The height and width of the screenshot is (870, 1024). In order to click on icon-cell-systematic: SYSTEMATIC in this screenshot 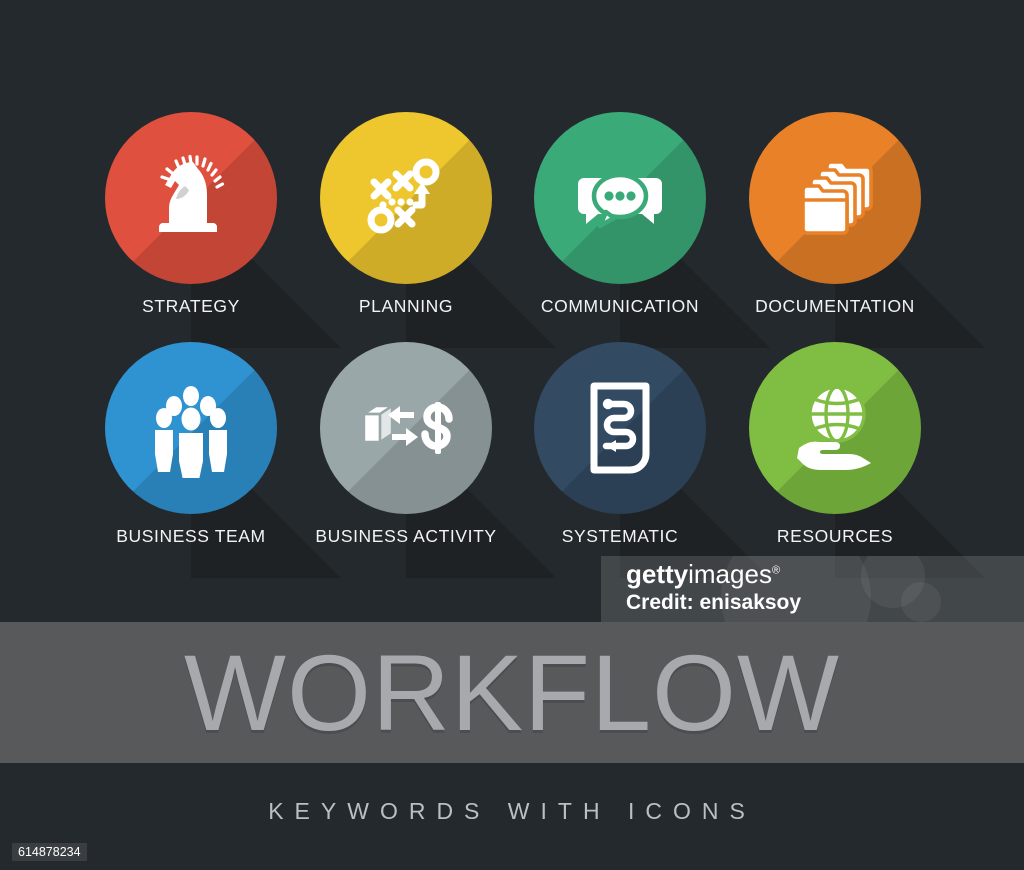, I will do `click(620, 457)`.